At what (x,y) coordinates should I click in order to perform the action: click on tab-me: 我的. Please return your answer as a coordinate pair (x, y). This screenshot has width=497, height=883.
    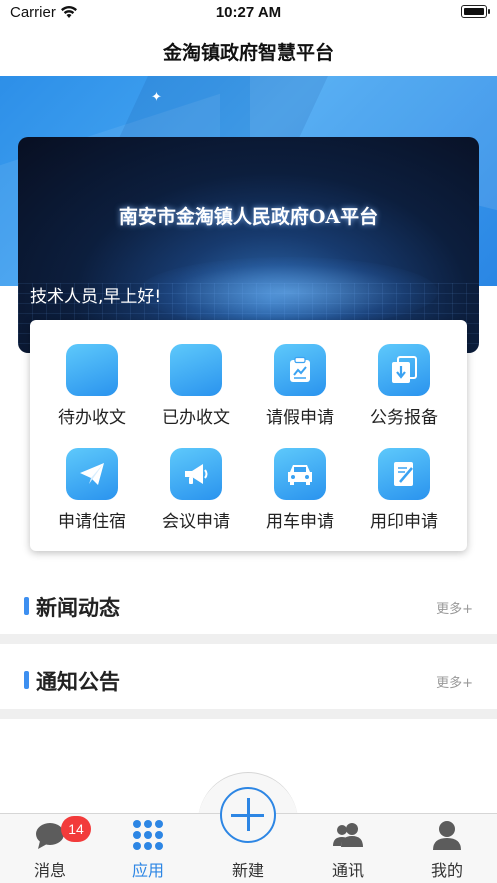
    Looking at the image, I should click on (447, 848).